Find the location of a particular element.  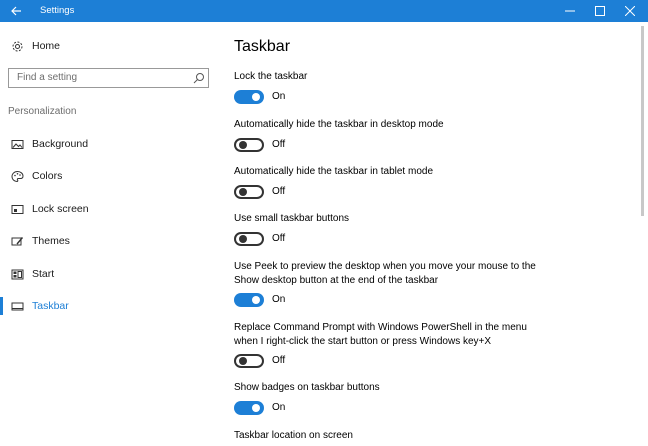

back-button is located at coordinates (16, 11).